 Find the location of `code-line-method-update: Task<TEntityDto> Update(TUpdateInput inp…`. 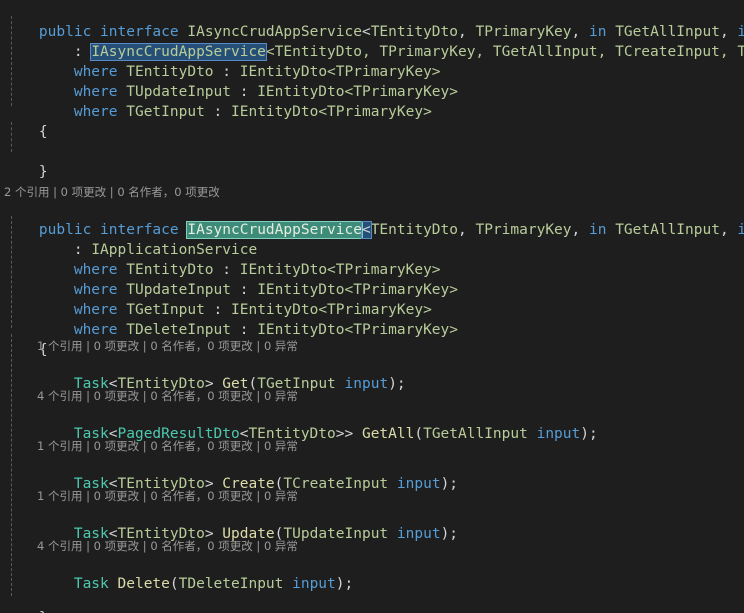

code-line-method-update: Task<TEntityDto> Update(TUpdateInput inp… is located at coordinates (231, 523).